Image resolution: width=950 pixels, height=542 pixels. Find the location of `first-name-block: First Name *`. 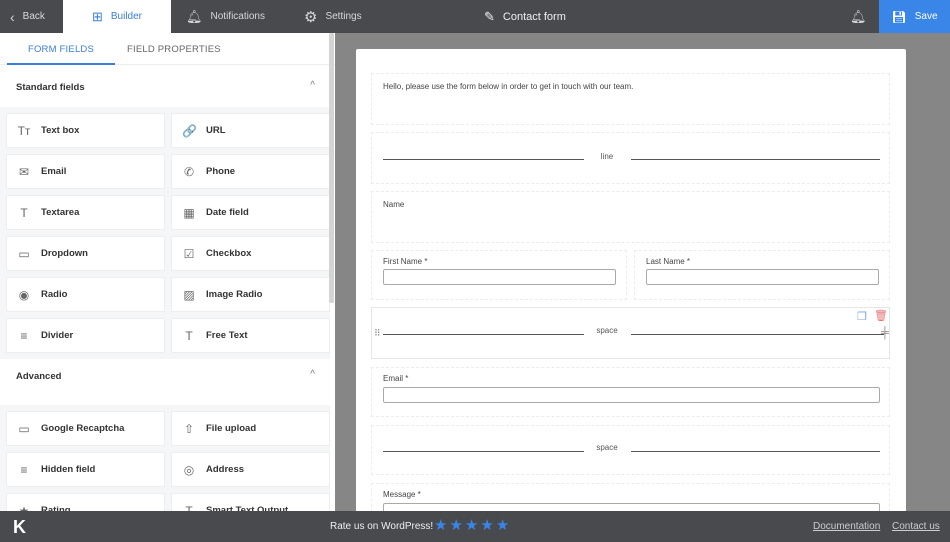

first-name-block: First Name * is located at coordinates (499, 275).